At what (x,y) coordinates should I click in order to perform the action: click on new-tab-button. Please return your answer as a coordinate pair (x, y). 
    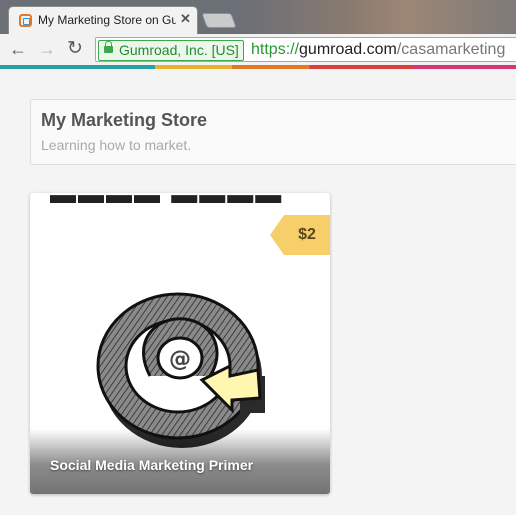
    Looking at the image, I should click on (219, 20).